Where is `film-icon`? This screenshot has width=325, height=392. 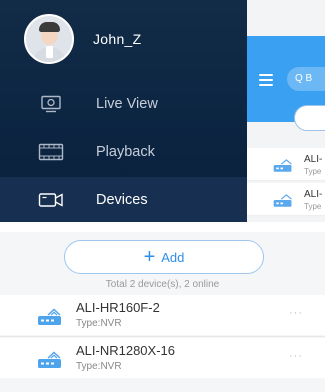
film-icon is located at coordinates (51, 152).